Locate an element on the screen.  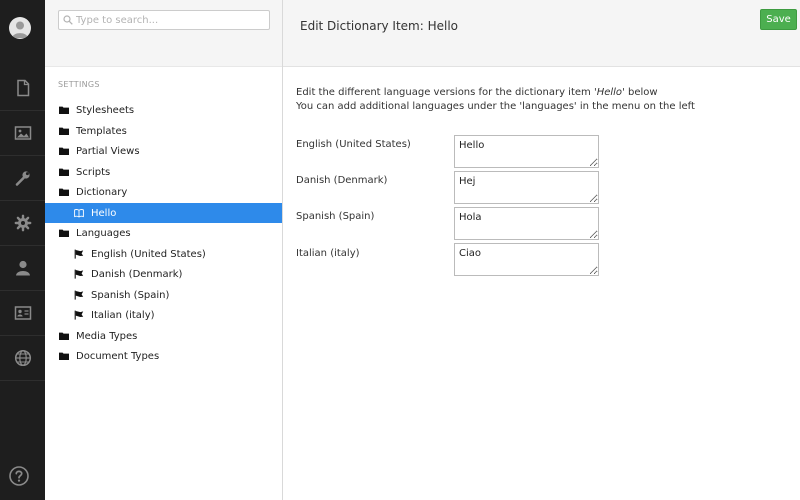
tree-node-media-types: Media Types is located at coordinates (163, 336).